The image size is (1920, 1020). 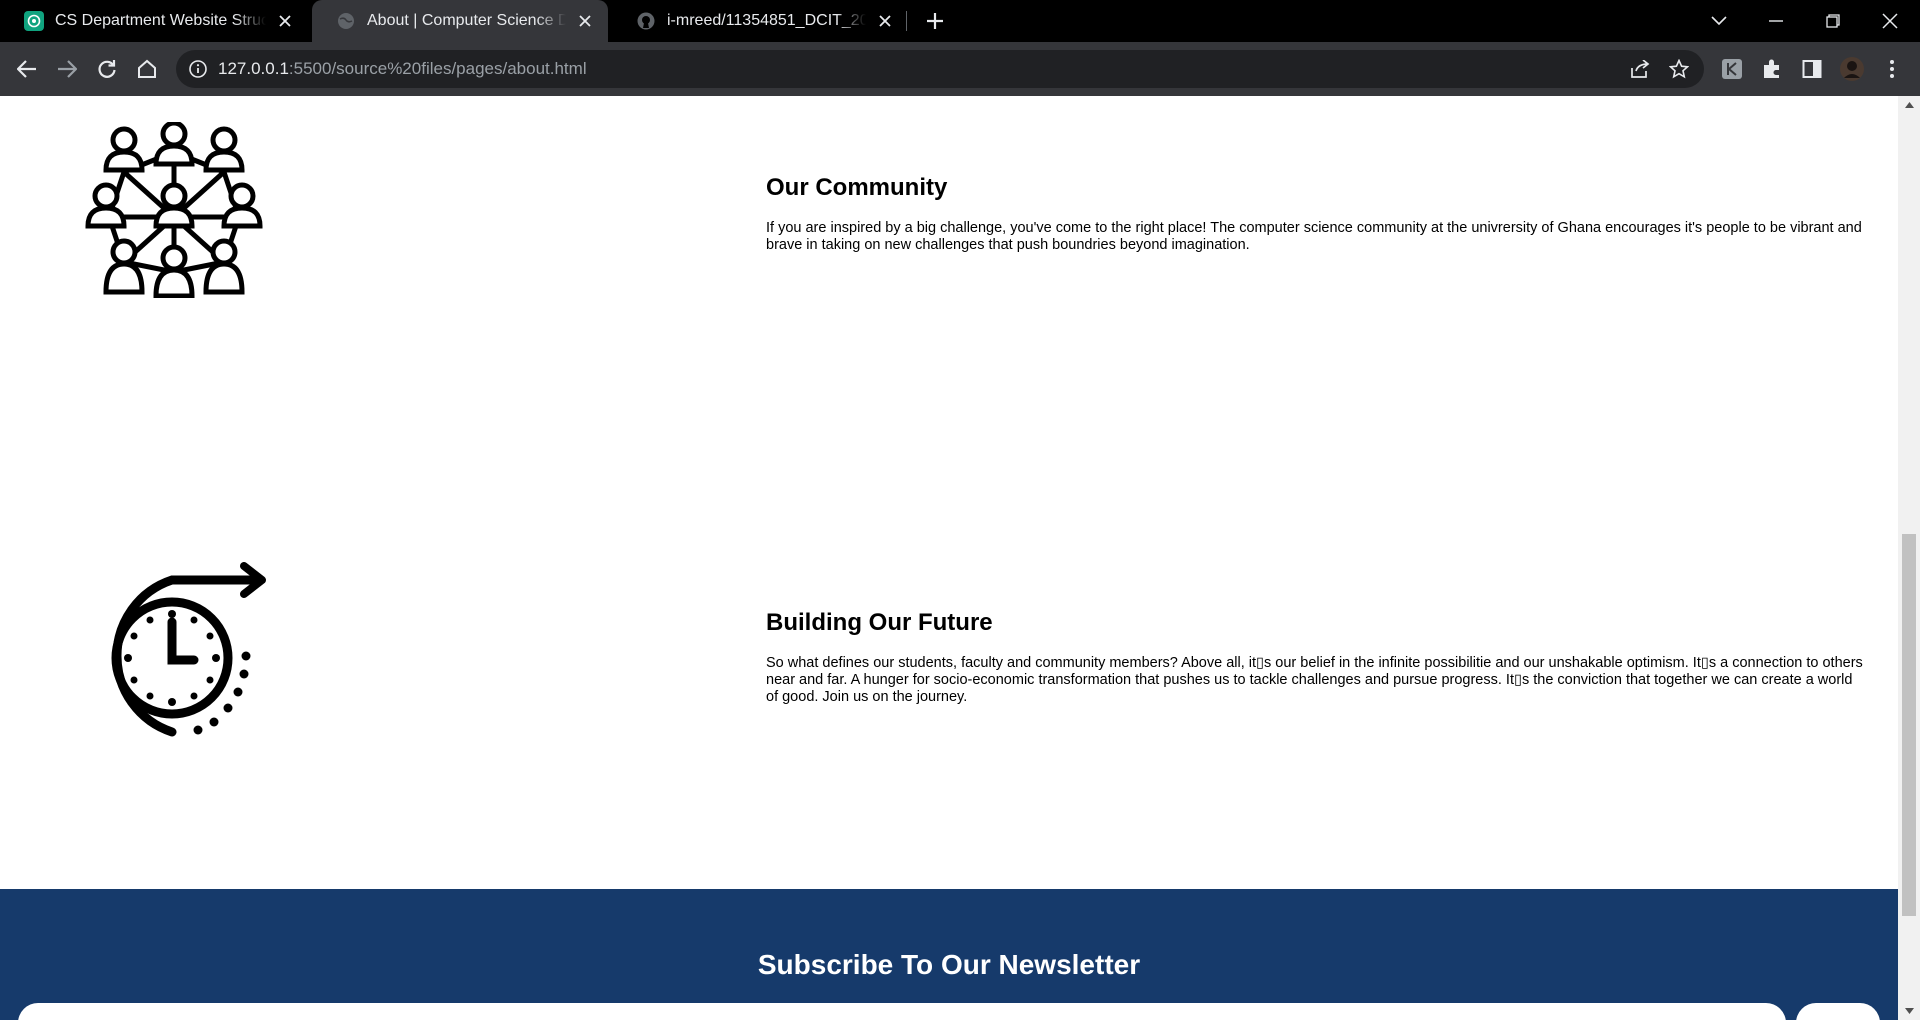 I want to click on restore-button, so click(x=1833, y=21).